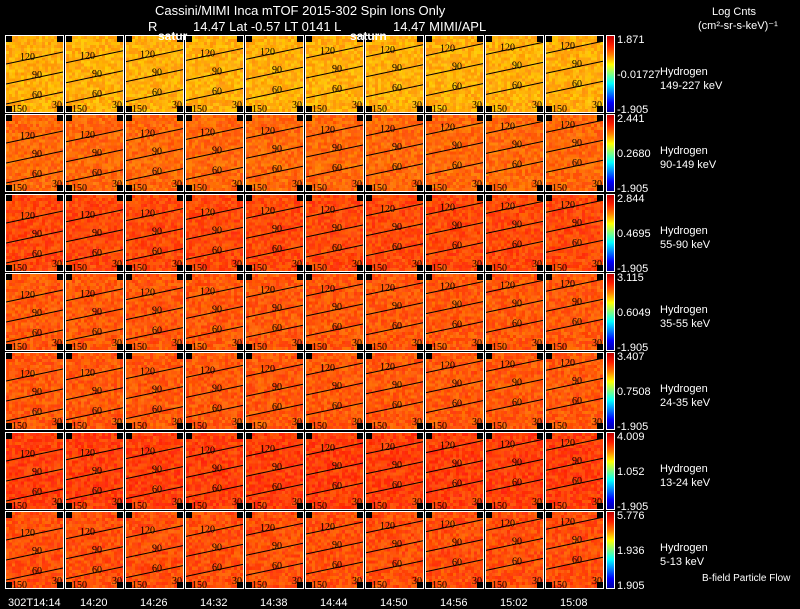 The width and height of the screenshot is (800, 609). I want to click on x-tick-label: 14:20, so click(94, 603).